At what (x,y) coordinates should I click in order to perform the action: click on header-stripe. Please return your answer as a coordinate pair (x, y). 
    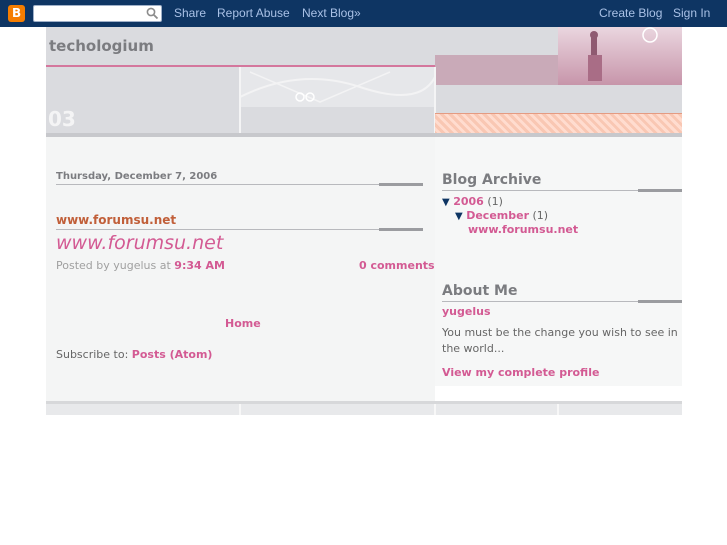
    Looking at the image, I should click on (558, 124).